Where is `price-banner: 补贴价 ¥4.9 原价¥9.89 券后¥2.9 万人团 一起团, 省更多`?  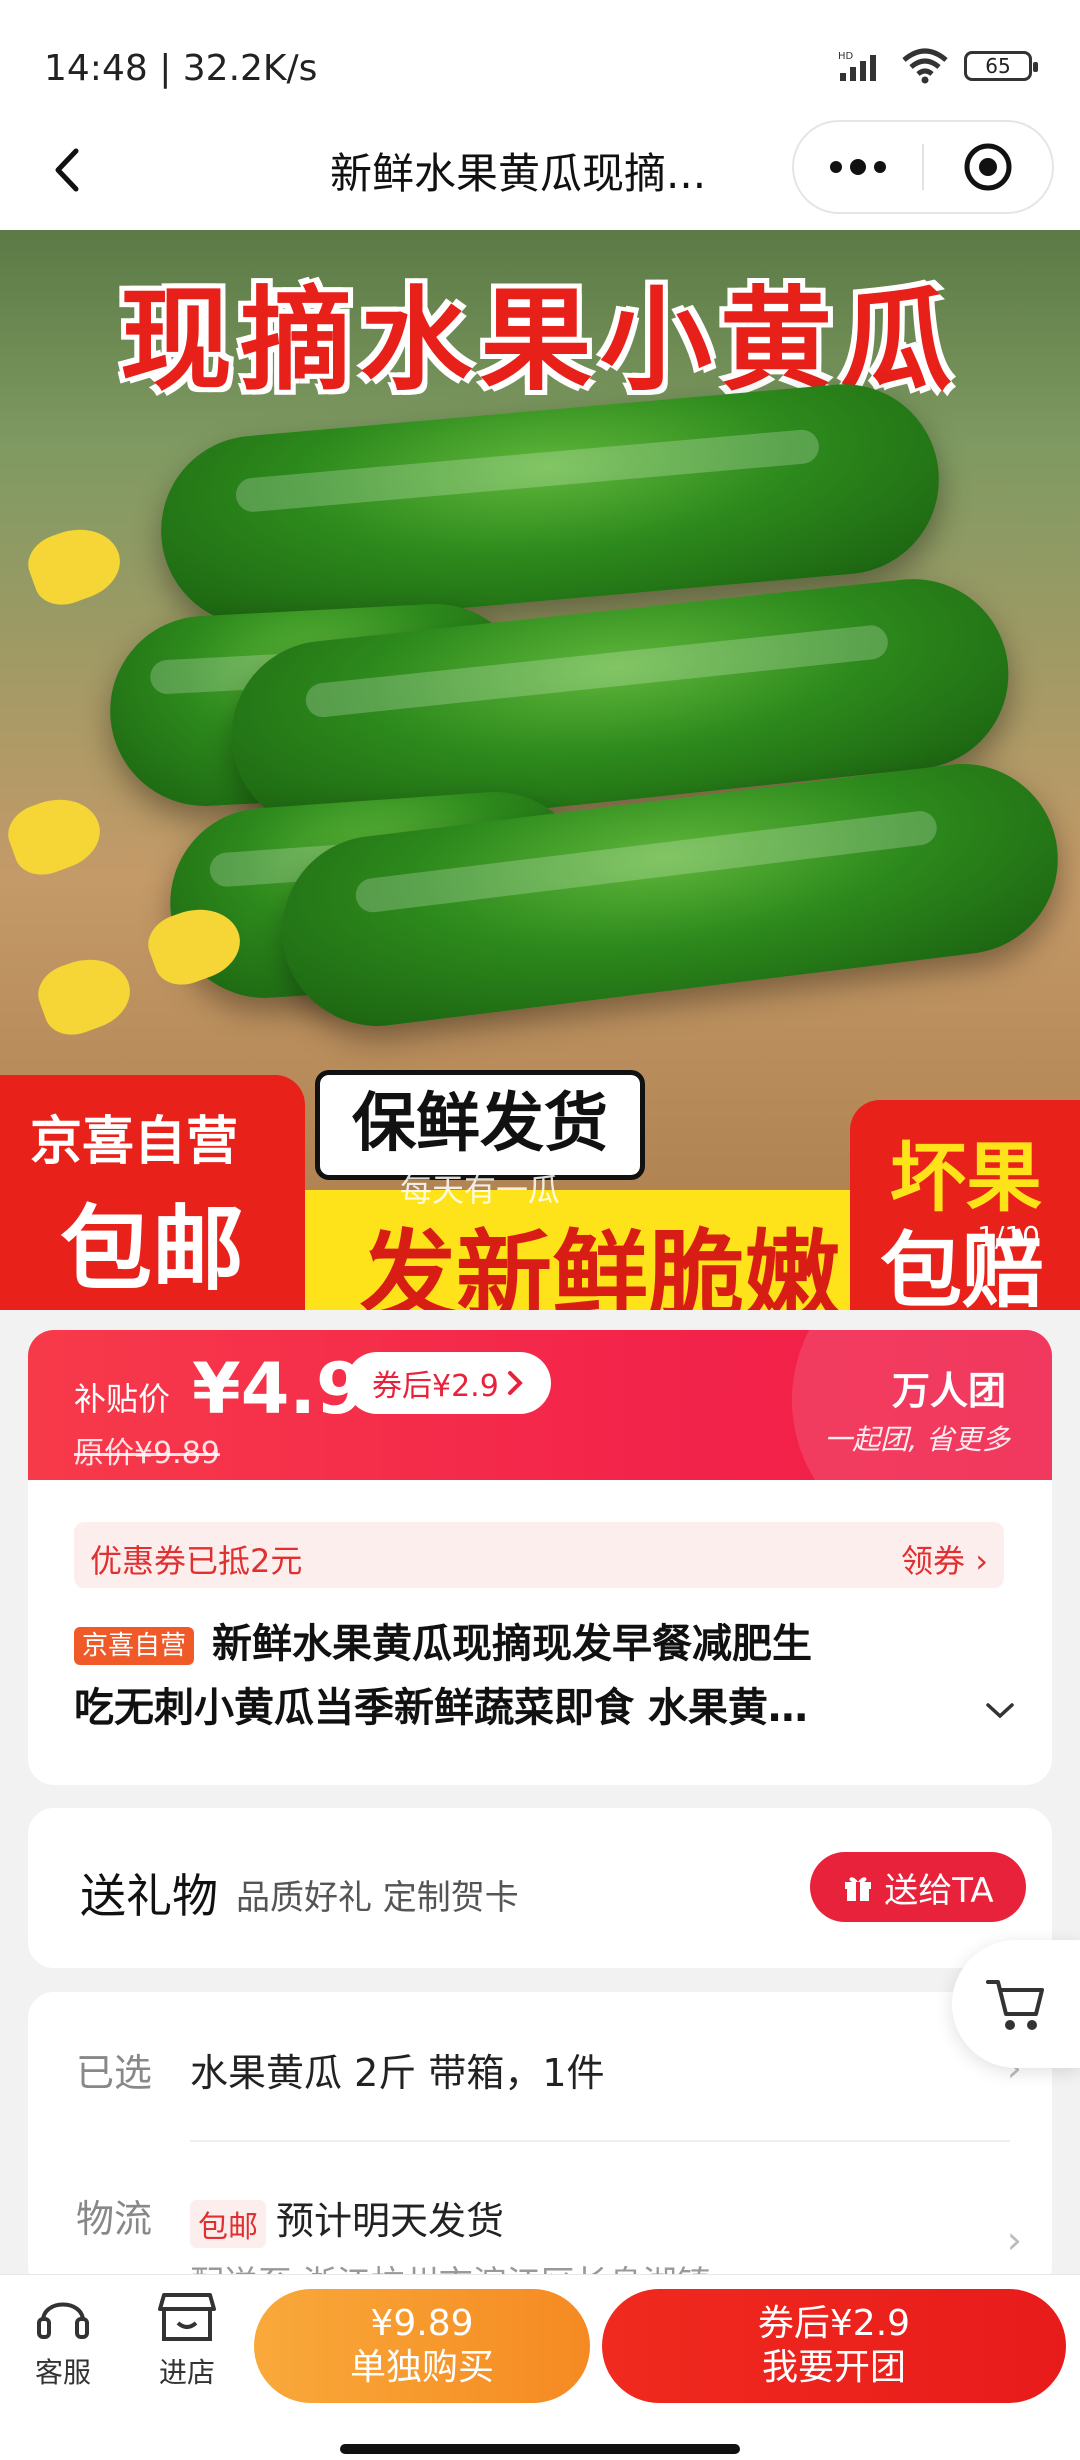 price-banner: 补贴价 ¥4.9 原价¥9.89 券后¥2.9 万人团 一起团, 省更多 is located at coordinates (540, 1405).